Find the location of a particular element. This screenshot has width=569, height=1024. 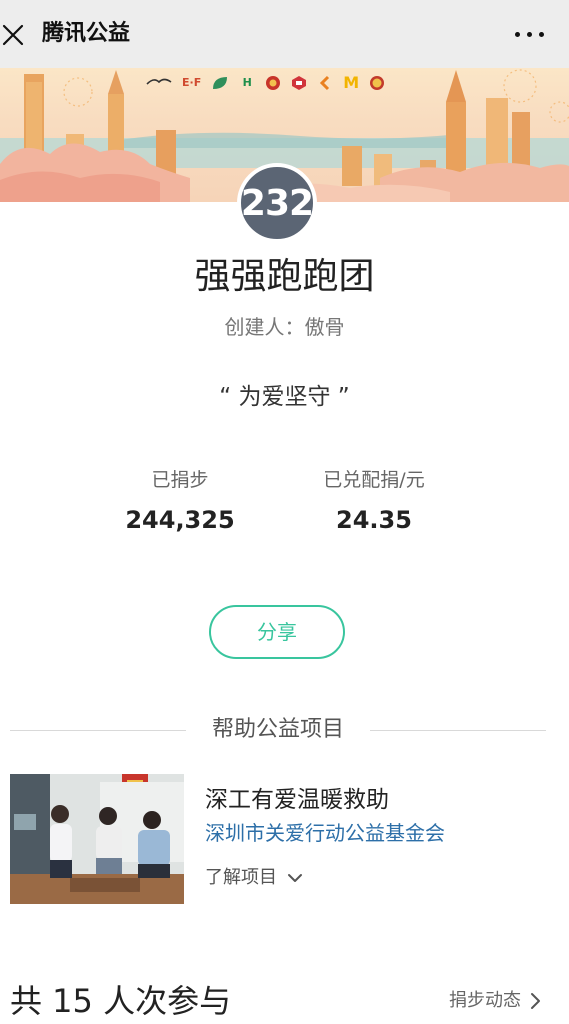

arrow-logo-icon is located at coordinates (325, 83).